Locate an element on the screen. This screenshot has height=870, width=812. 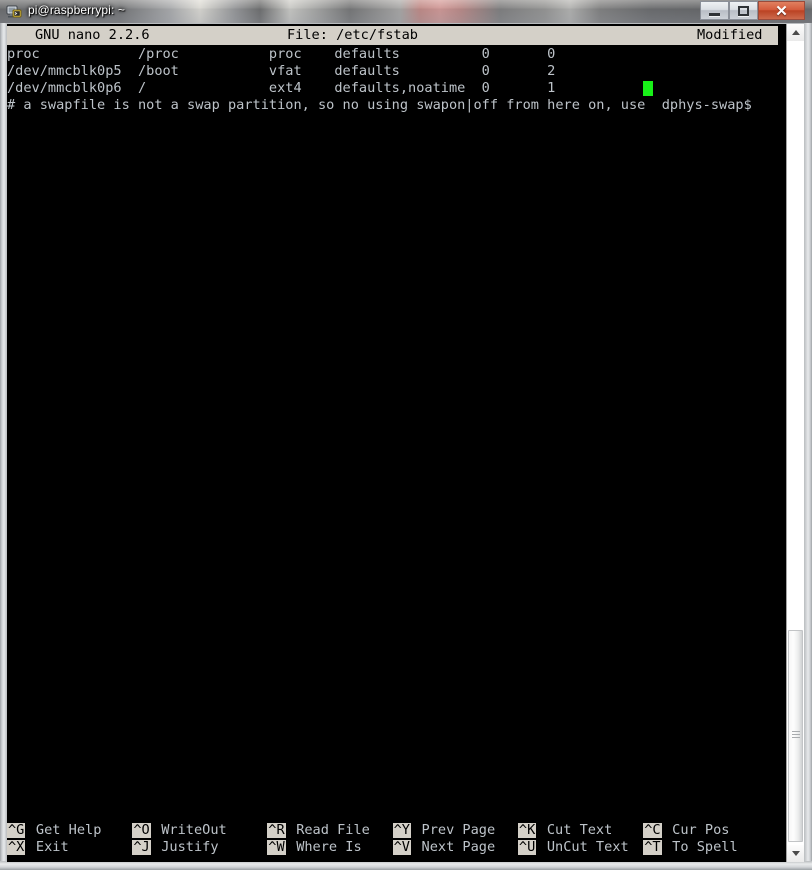
shortcut-key: ^X is located at coordinates (16, 847).